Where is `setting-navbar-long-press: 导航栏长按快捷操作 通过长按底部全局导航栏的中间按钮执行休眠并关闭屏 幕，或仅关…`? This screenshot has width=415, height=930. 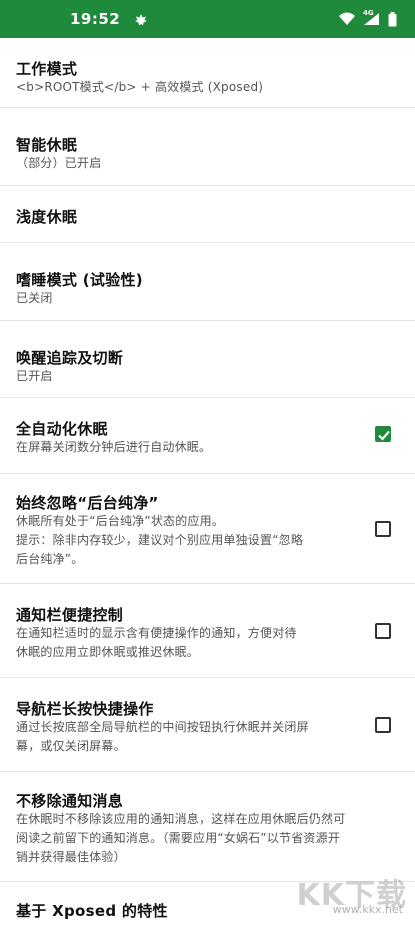
setting-navbar-long-press: 导航栏长按快捷操作 通过长按底部全局导航栏的中间按钮执行休眠并关闭屏 幕，或仅关… is located at coordinates (207, 725).